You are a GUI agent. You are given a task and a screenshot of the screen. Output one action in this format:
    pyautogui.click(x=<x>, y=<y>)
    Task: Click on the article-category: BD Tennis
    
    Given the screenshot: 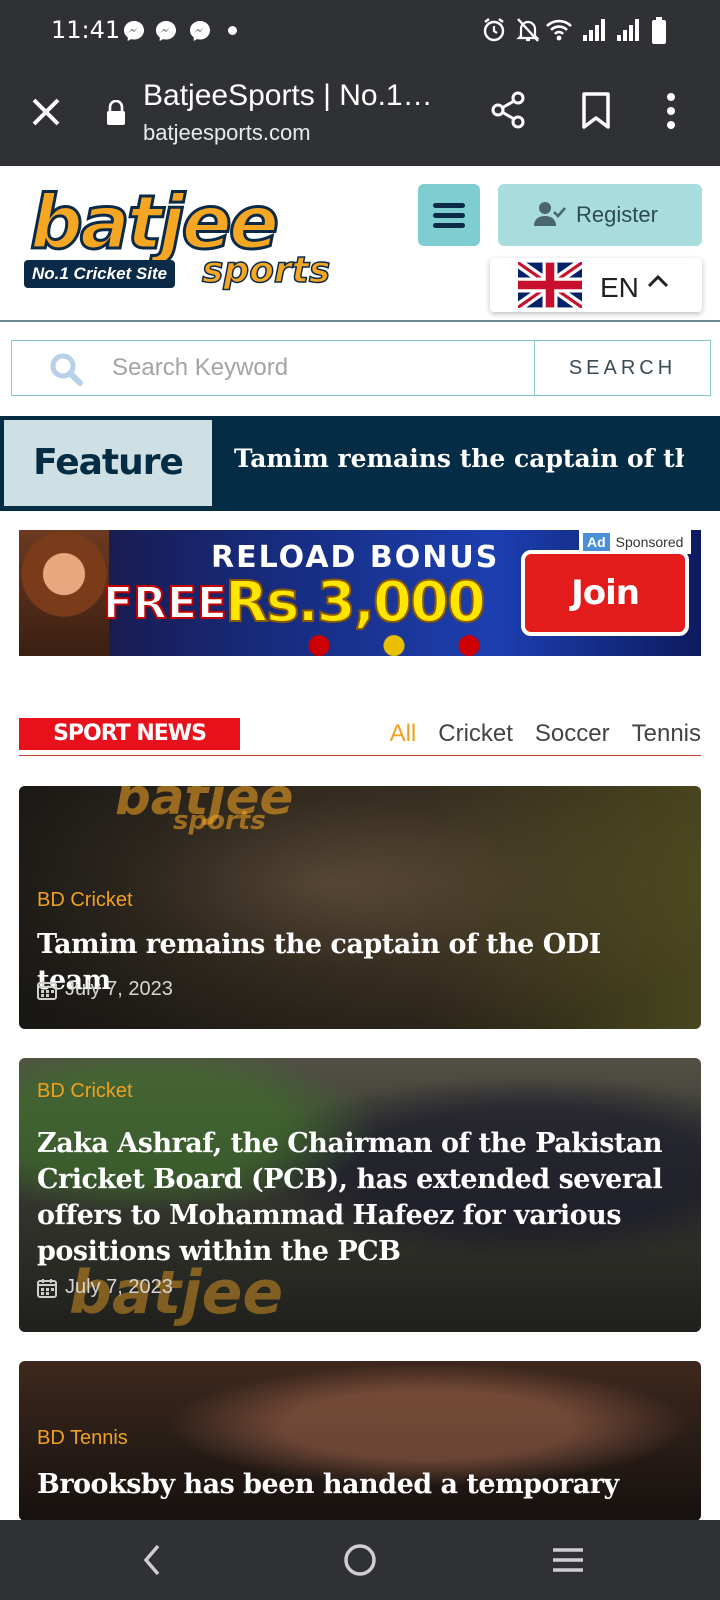 What is the action you would take?
    pyautogui.click(x=82, y=1438)
    